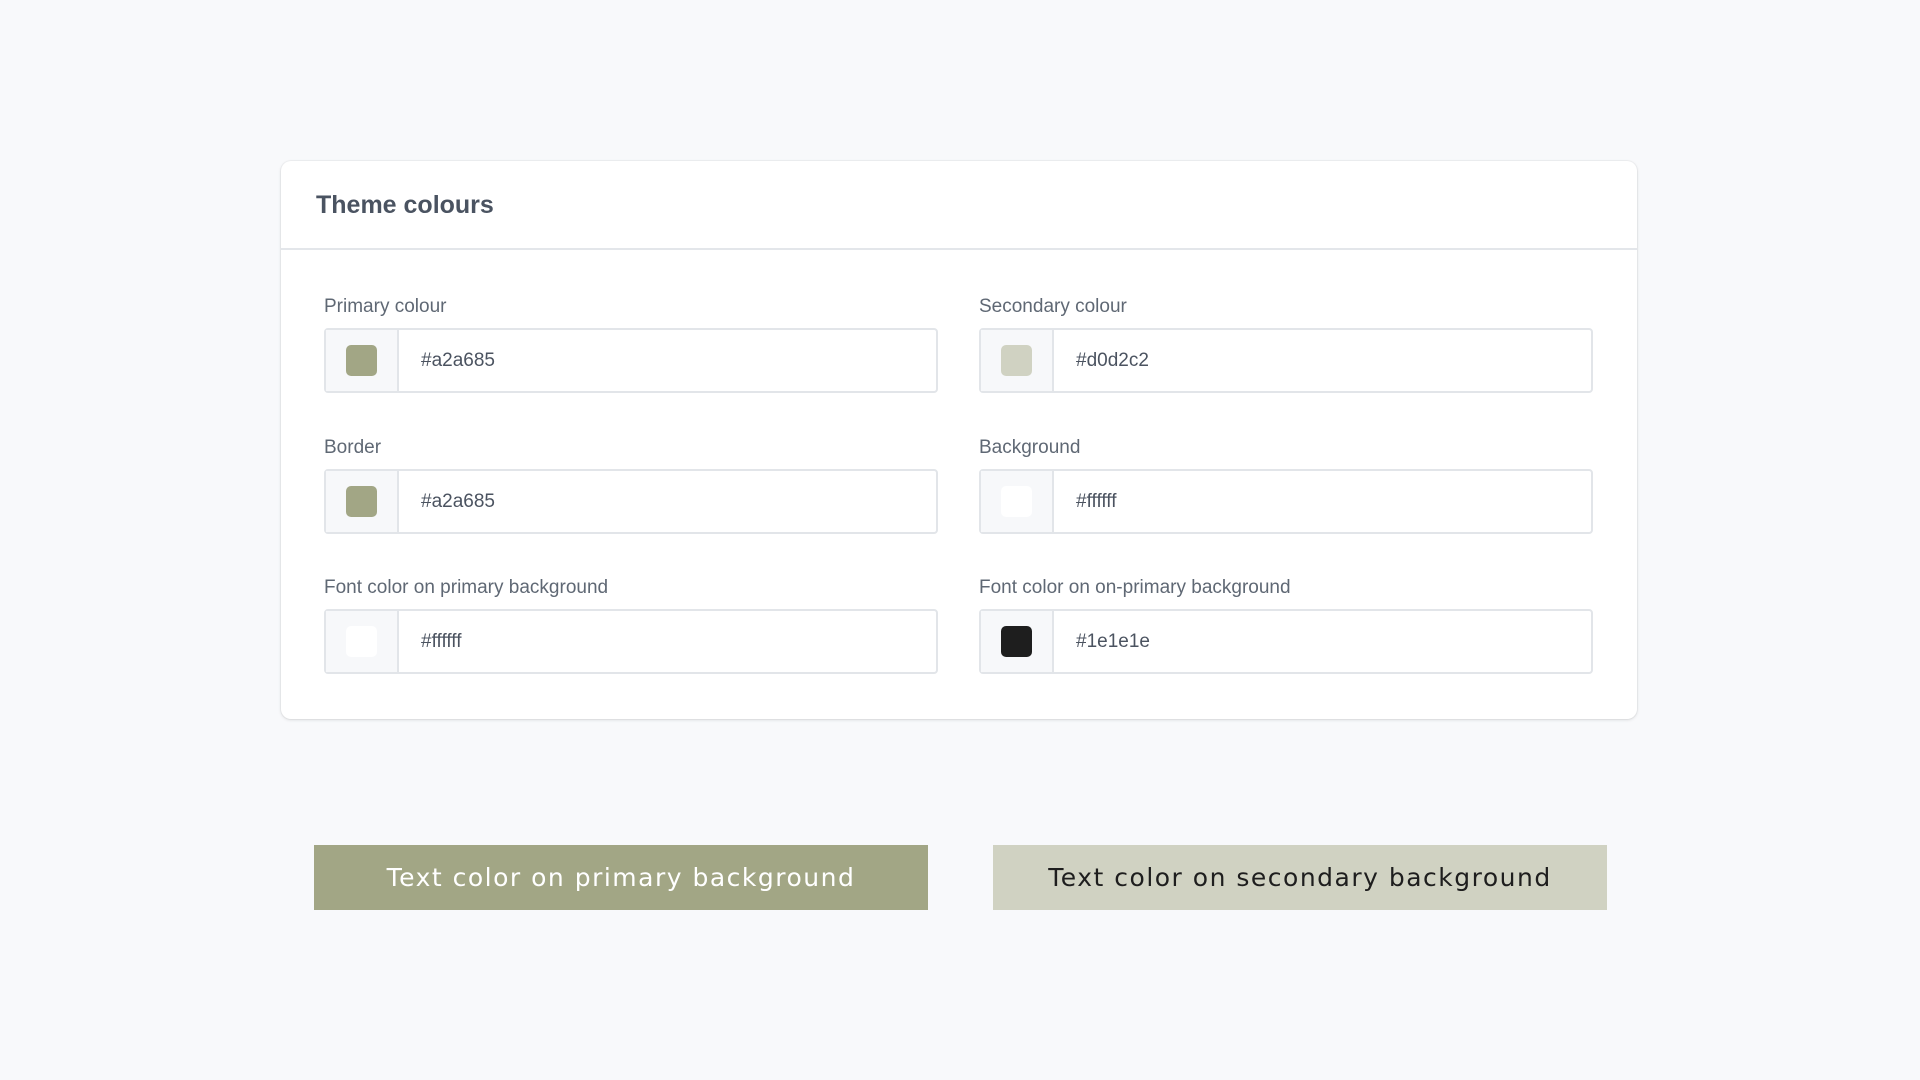 This screenshot has width=1920, height=1080. What do you see at coordinates (353, 447) in the screenshot?
I see `field-label: Border` at bounding box center [353, 447].